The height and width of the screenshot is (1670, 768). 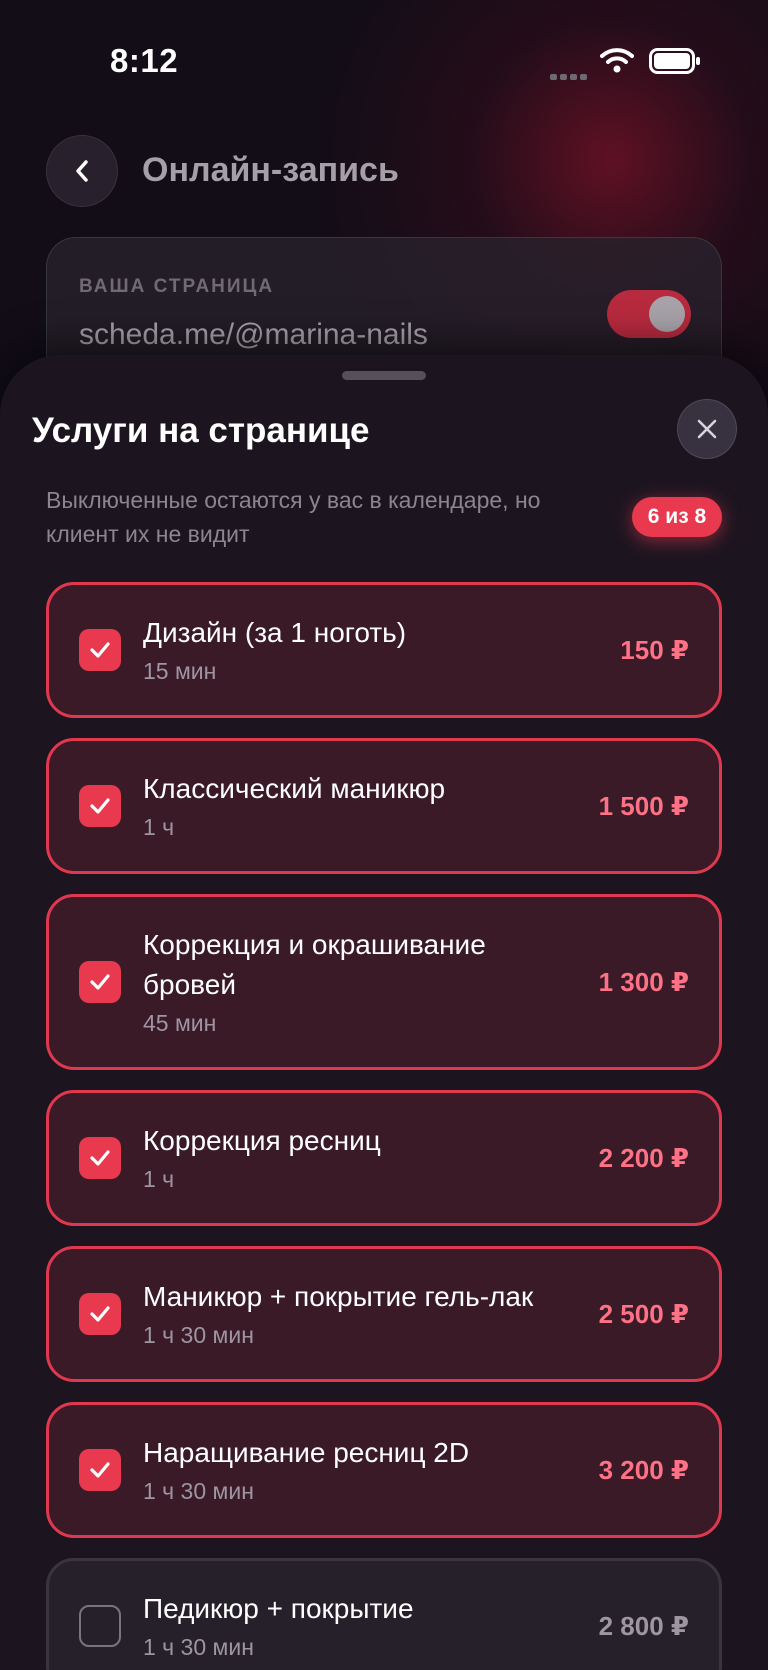 What do you see at coordinates (643, 805) in the screenshot?
I see `service-price: 1 500 ₽` at bounding box center [643, 805].